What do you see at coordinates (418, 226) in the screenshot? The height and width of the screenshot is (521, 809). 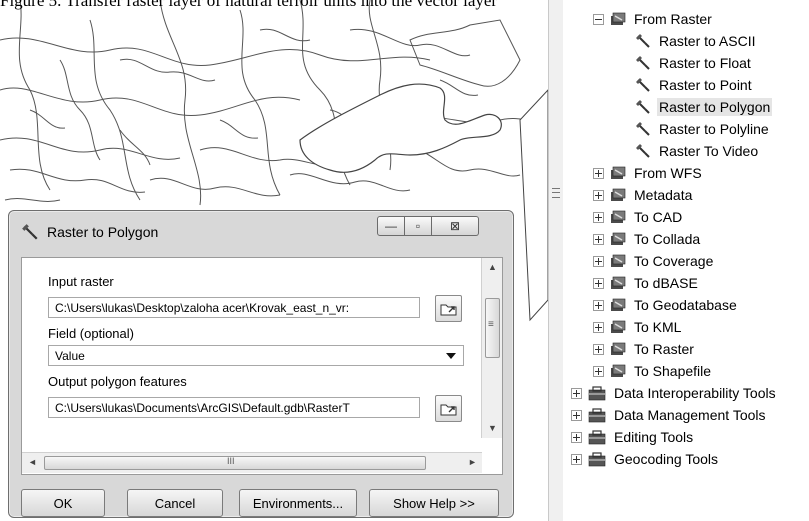 I see `maximize-button: ▫` at bounding box center [418, 226].